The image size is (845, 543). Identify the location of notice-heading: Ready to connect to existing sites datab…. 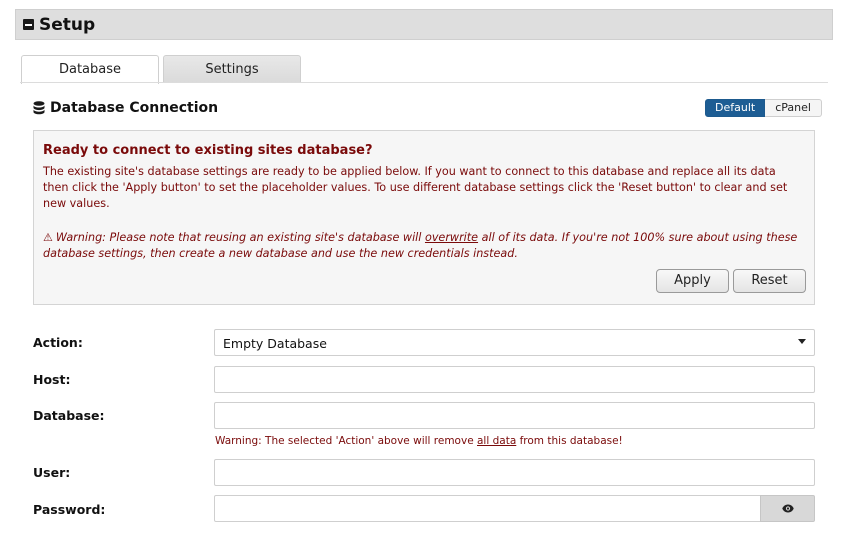
(208, 150).